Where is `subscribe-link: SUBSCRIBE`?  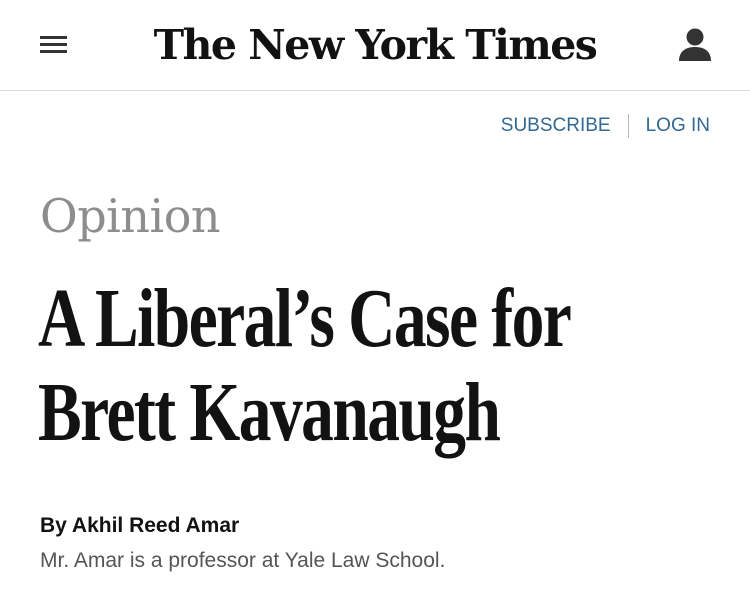
subscribe-link: SUBSCRIBE is located at coordinates (556, 126).